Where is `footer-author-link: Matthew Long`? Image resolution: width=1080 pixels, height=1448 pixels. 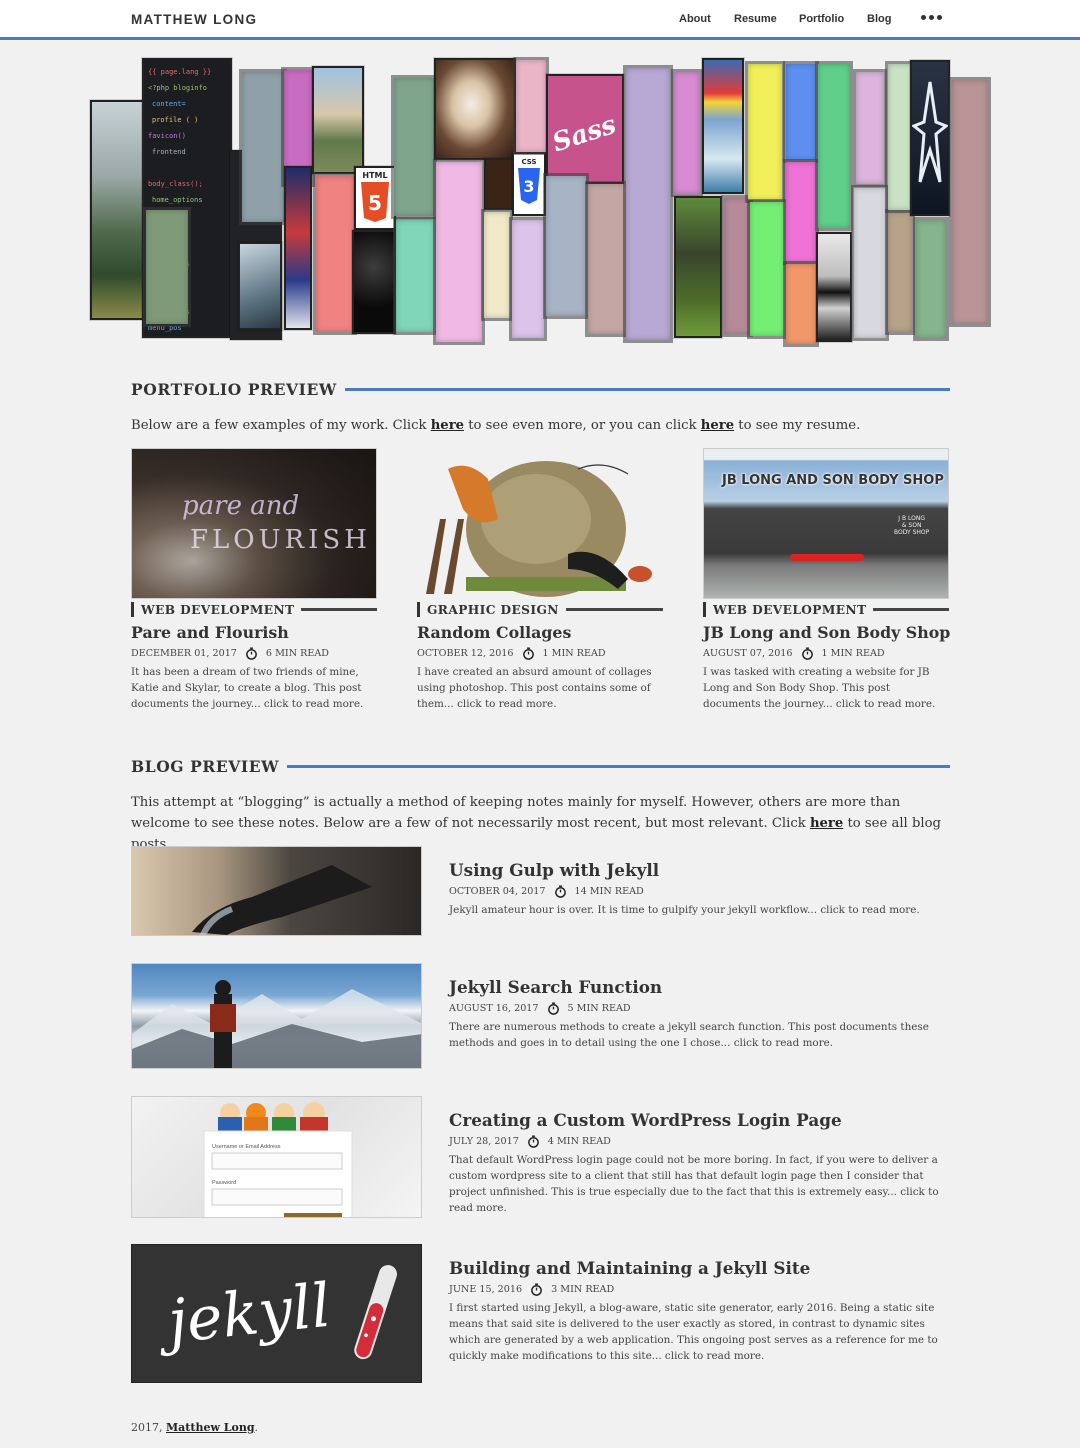 footer-author-link: Matthew Long is located at coordinates (210, 1427).